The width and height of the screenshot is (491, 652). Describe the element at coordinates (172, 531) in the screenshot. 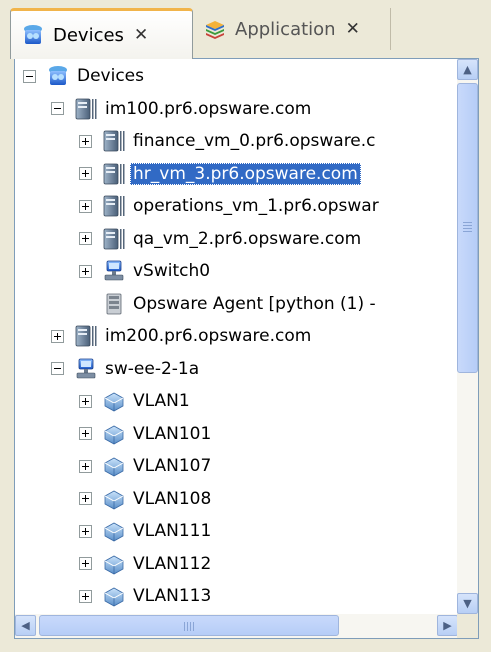

I see `tree-item-label: VLAN111` at that location.